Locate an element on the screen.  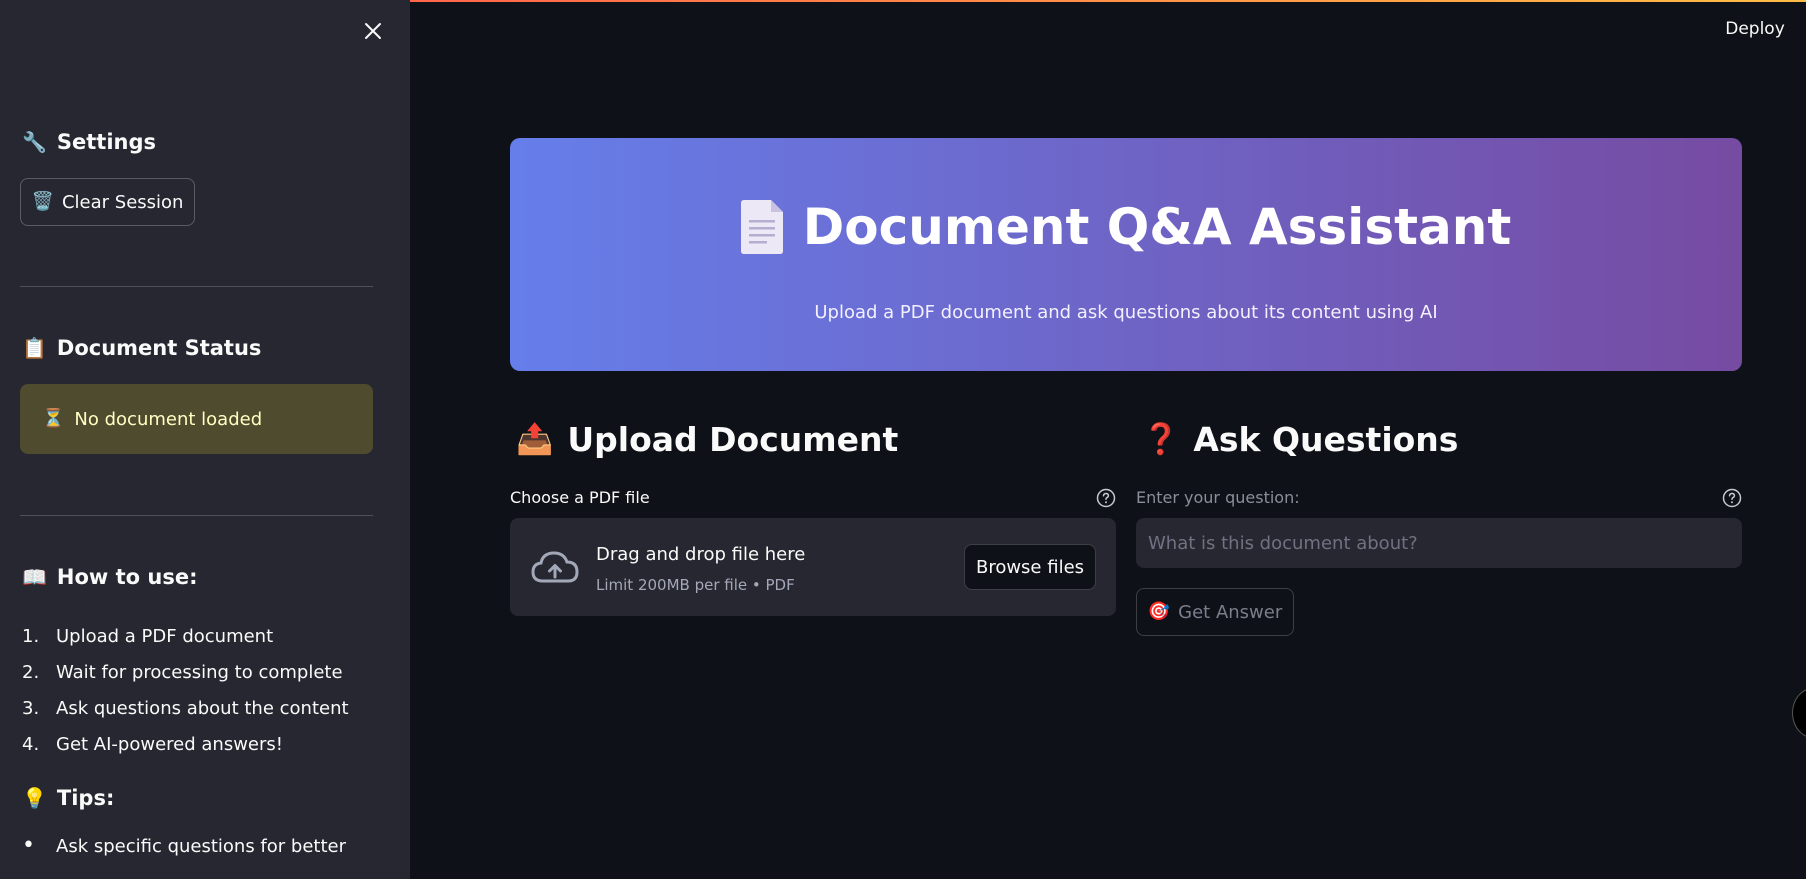
floating-status-widget is located at coordinates (1799, 713).